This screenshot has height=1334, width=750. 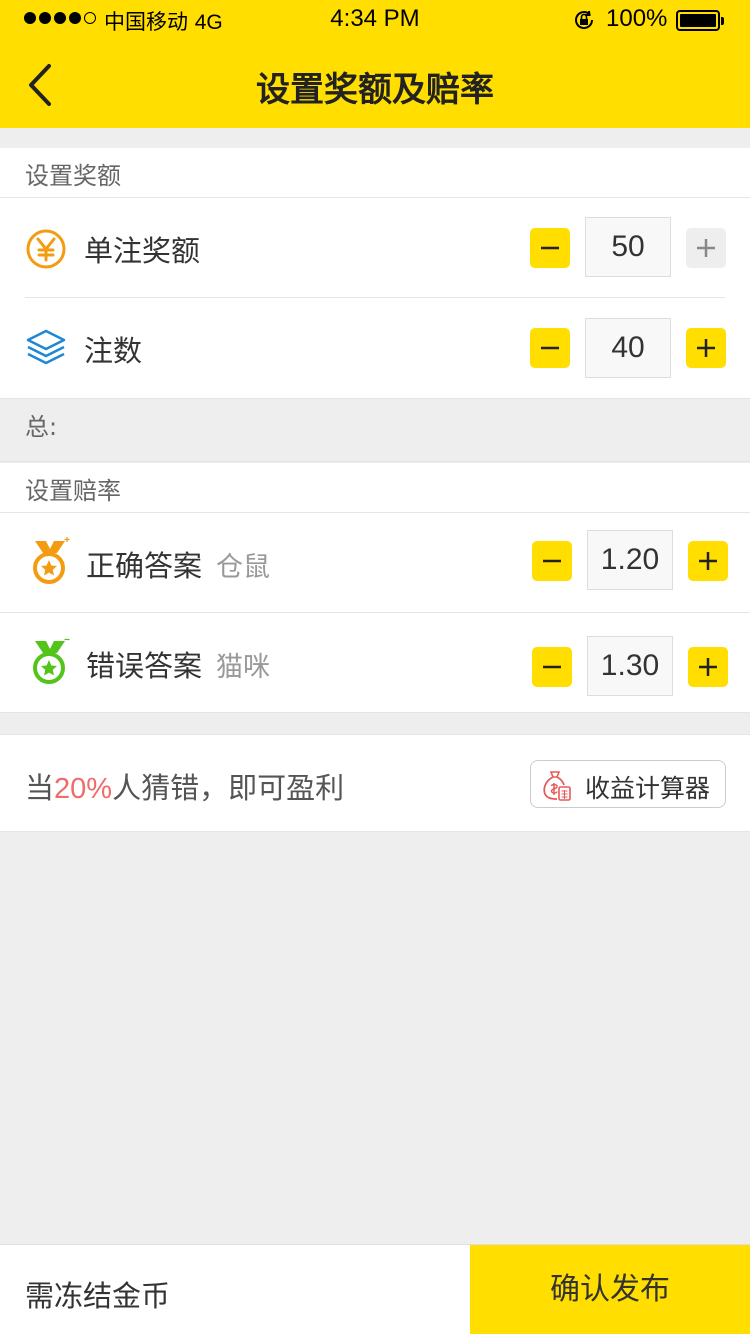 What do you see at coordinates (375, 20) in the screenshot?
I see `status-bar: 中国移动 4G 4:34 PM 100%` at bounding box center [375, 20].